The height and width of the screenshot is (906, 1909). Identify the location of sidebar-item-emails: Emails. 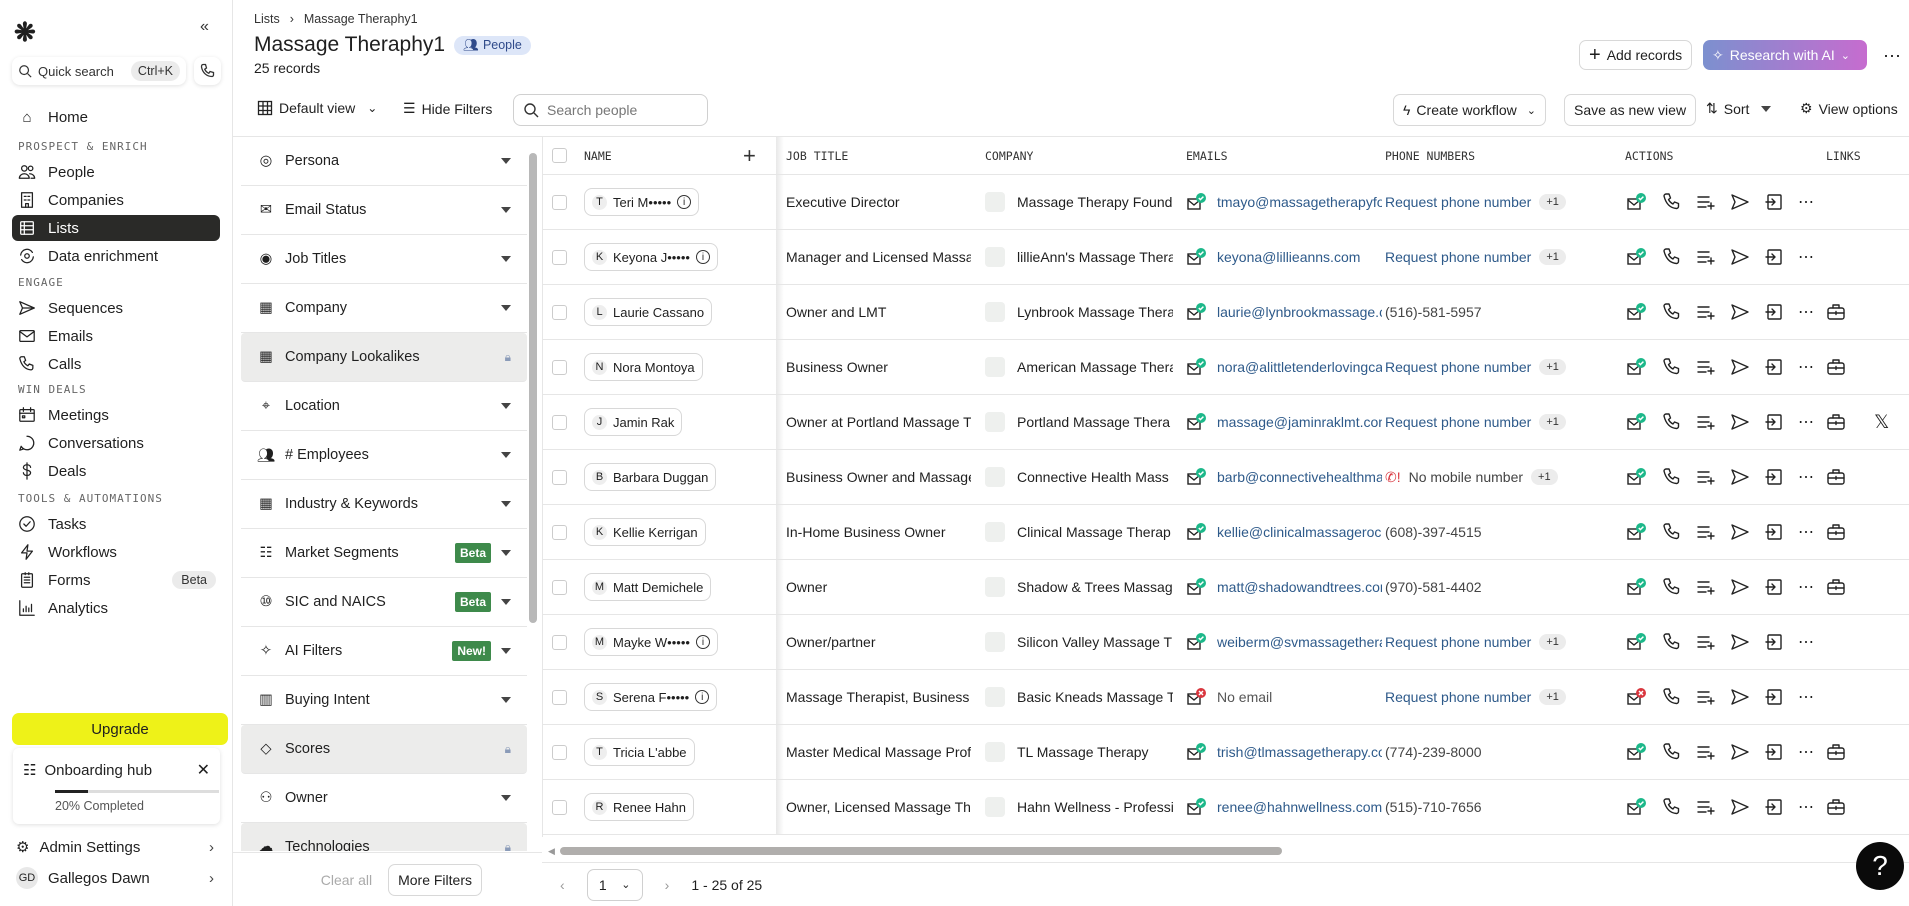
(116, 336).